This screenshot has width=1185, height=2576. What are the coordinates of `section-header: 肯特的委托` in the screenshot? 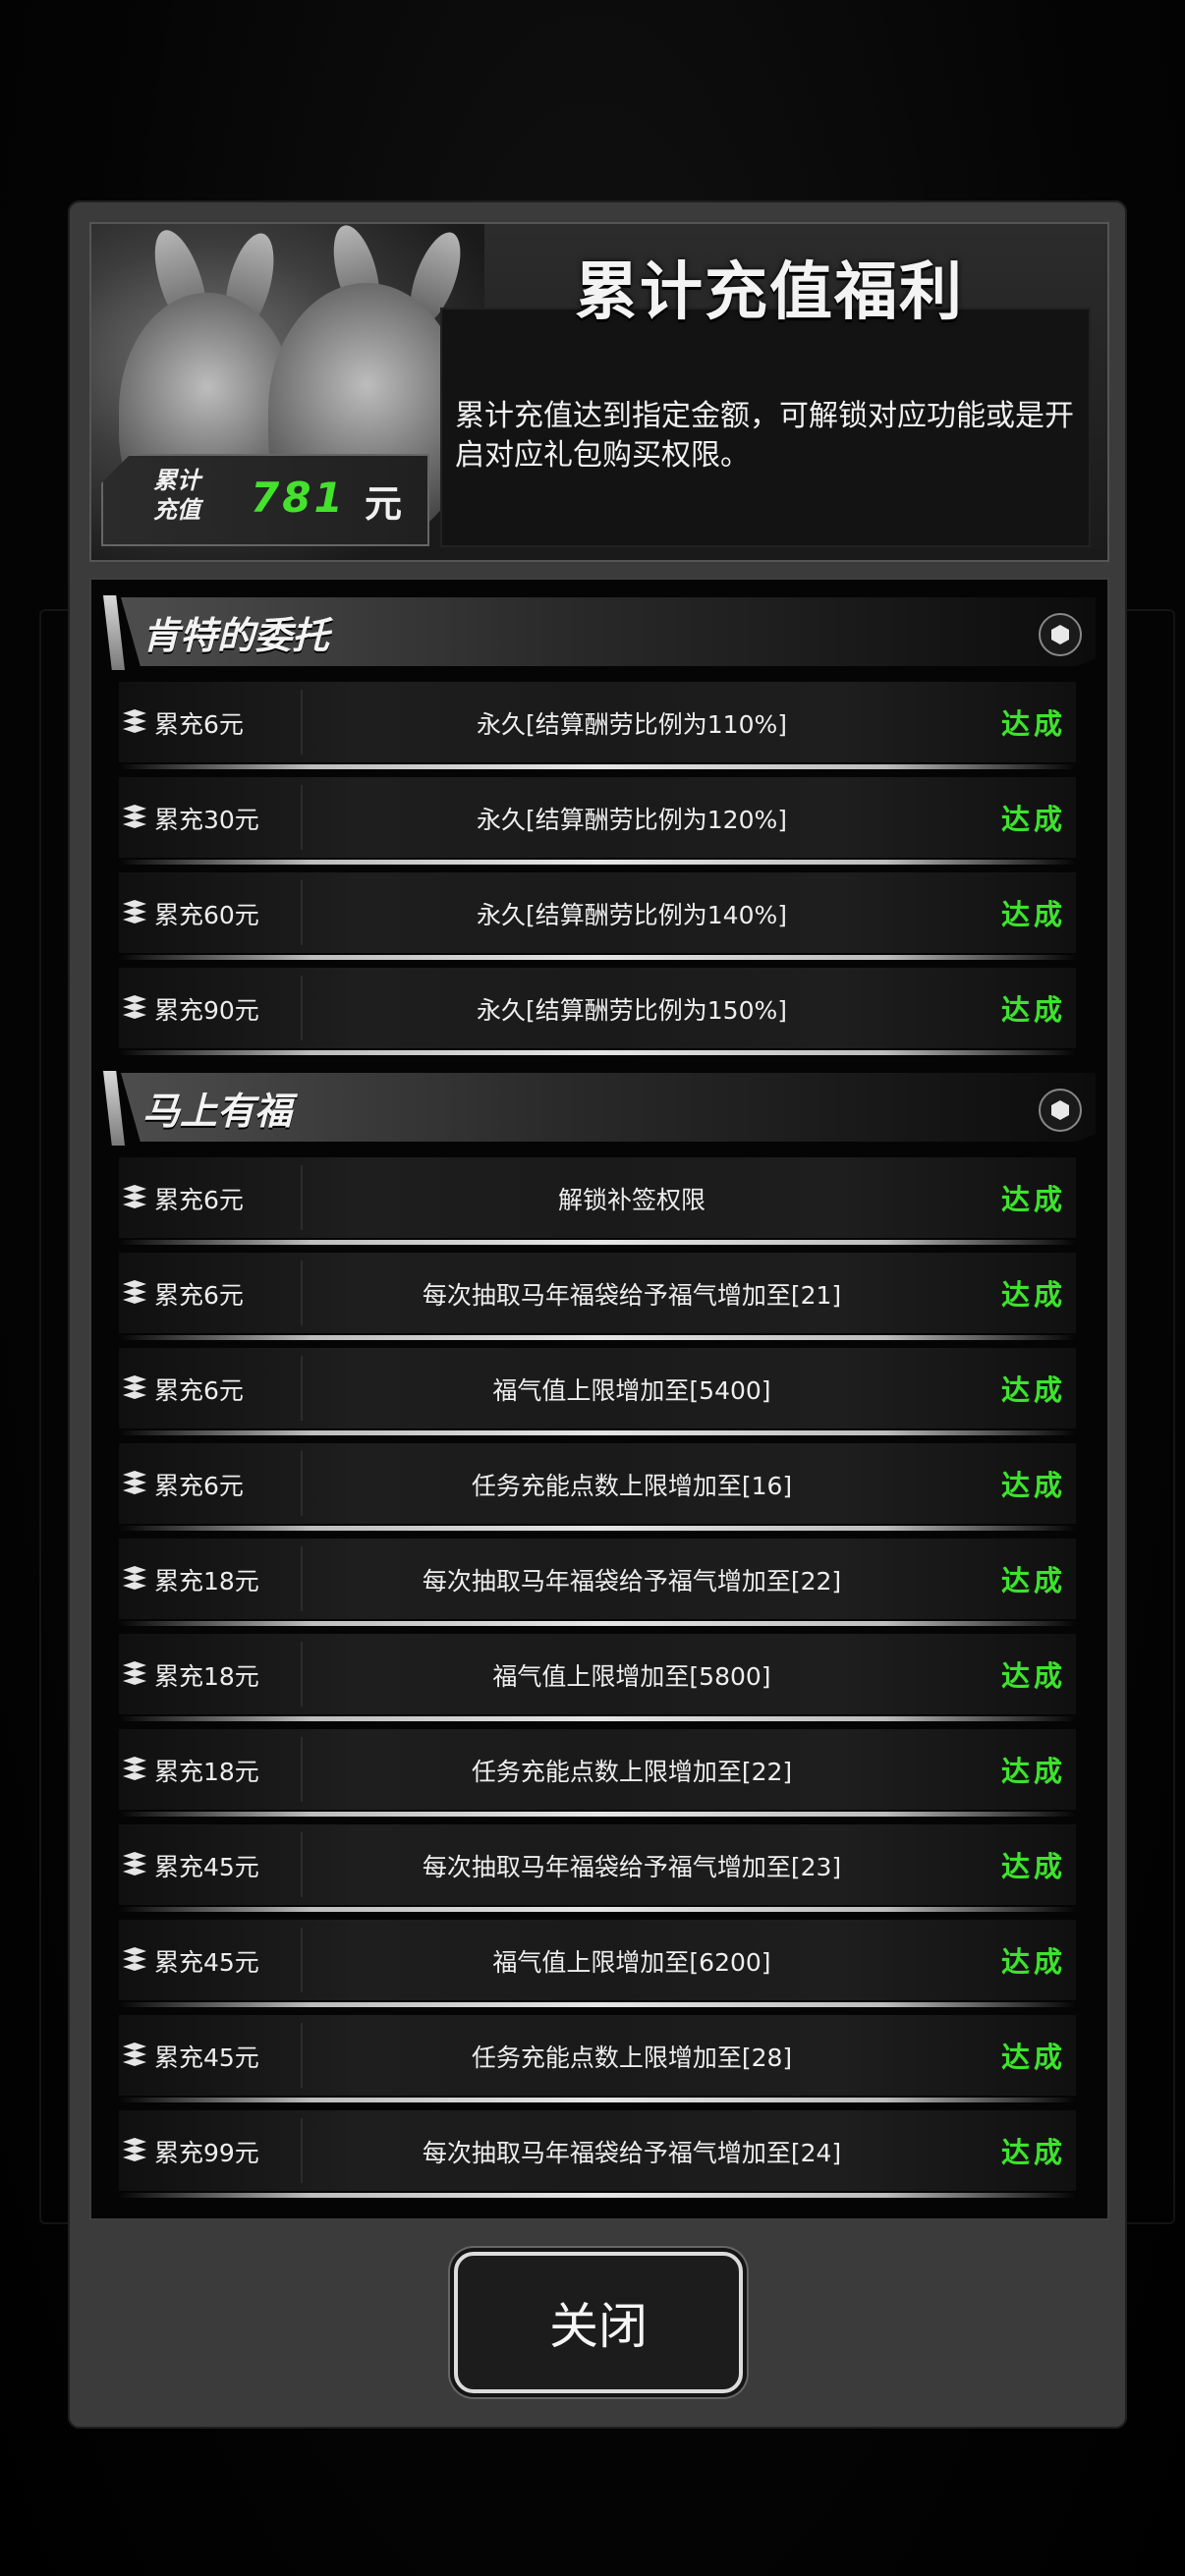 It's located at (600, 632).